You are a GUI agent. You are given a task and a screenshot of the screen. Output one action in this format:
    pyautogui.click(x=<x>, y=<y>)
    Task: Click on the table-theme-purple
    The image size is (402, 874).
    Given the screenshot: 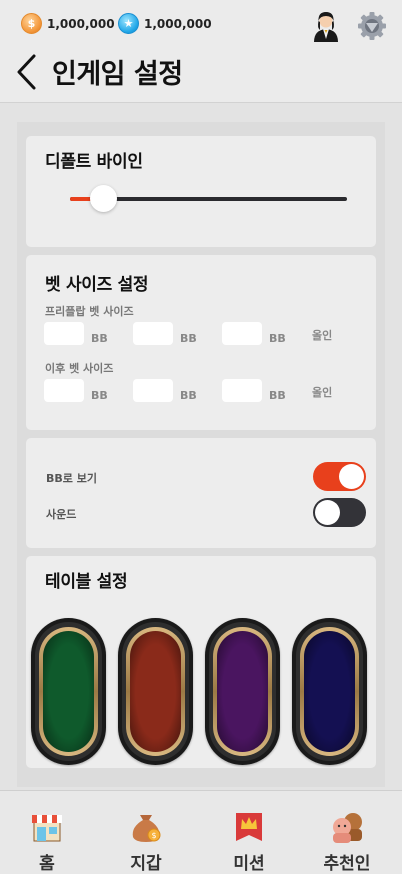 What is the action you would take?
    pyautogui.click(x=242, y=691)
    